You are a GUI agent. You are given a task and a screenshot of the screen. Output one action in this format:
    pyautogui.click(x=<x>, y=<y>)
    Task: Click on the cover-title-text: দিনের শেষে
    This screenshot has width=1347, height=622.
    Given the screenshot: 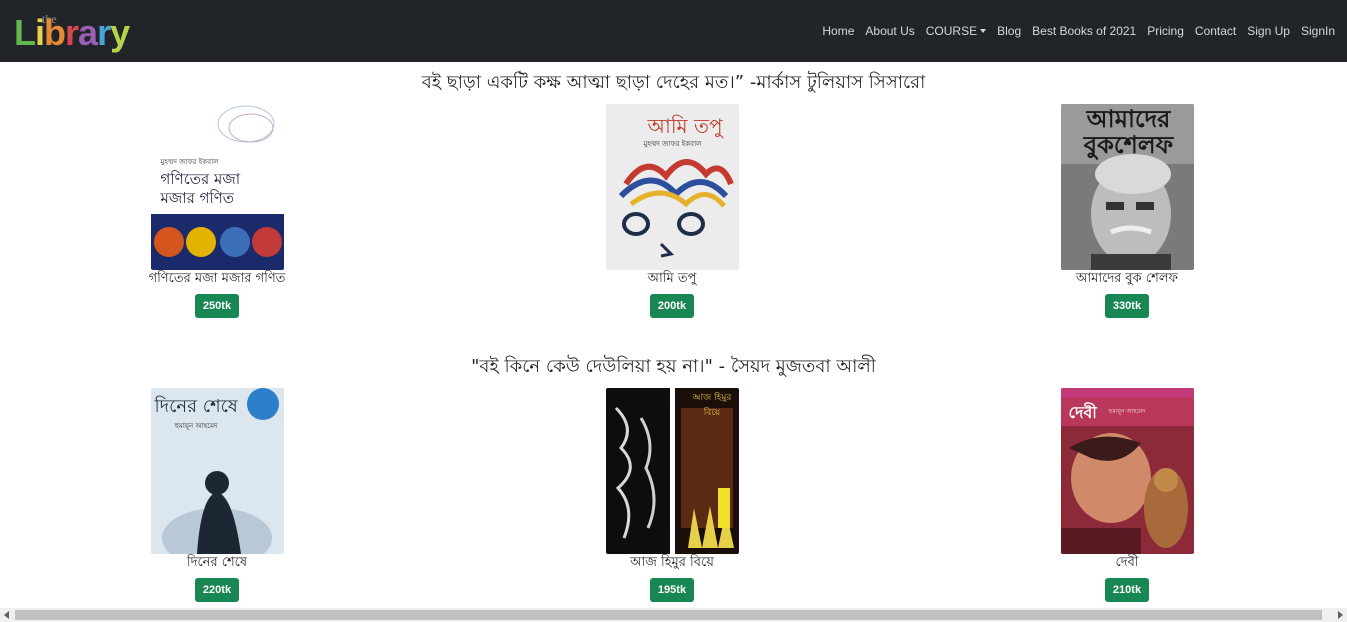 What is the action you would take?
    pyautogui.click(x=196, y=406)
    